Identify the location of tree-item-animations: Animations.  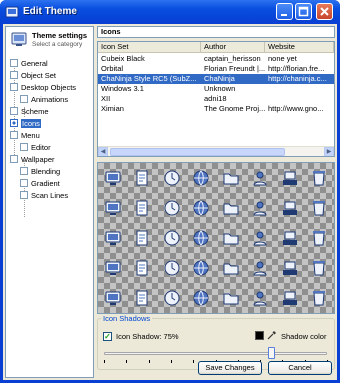
(44, 99).